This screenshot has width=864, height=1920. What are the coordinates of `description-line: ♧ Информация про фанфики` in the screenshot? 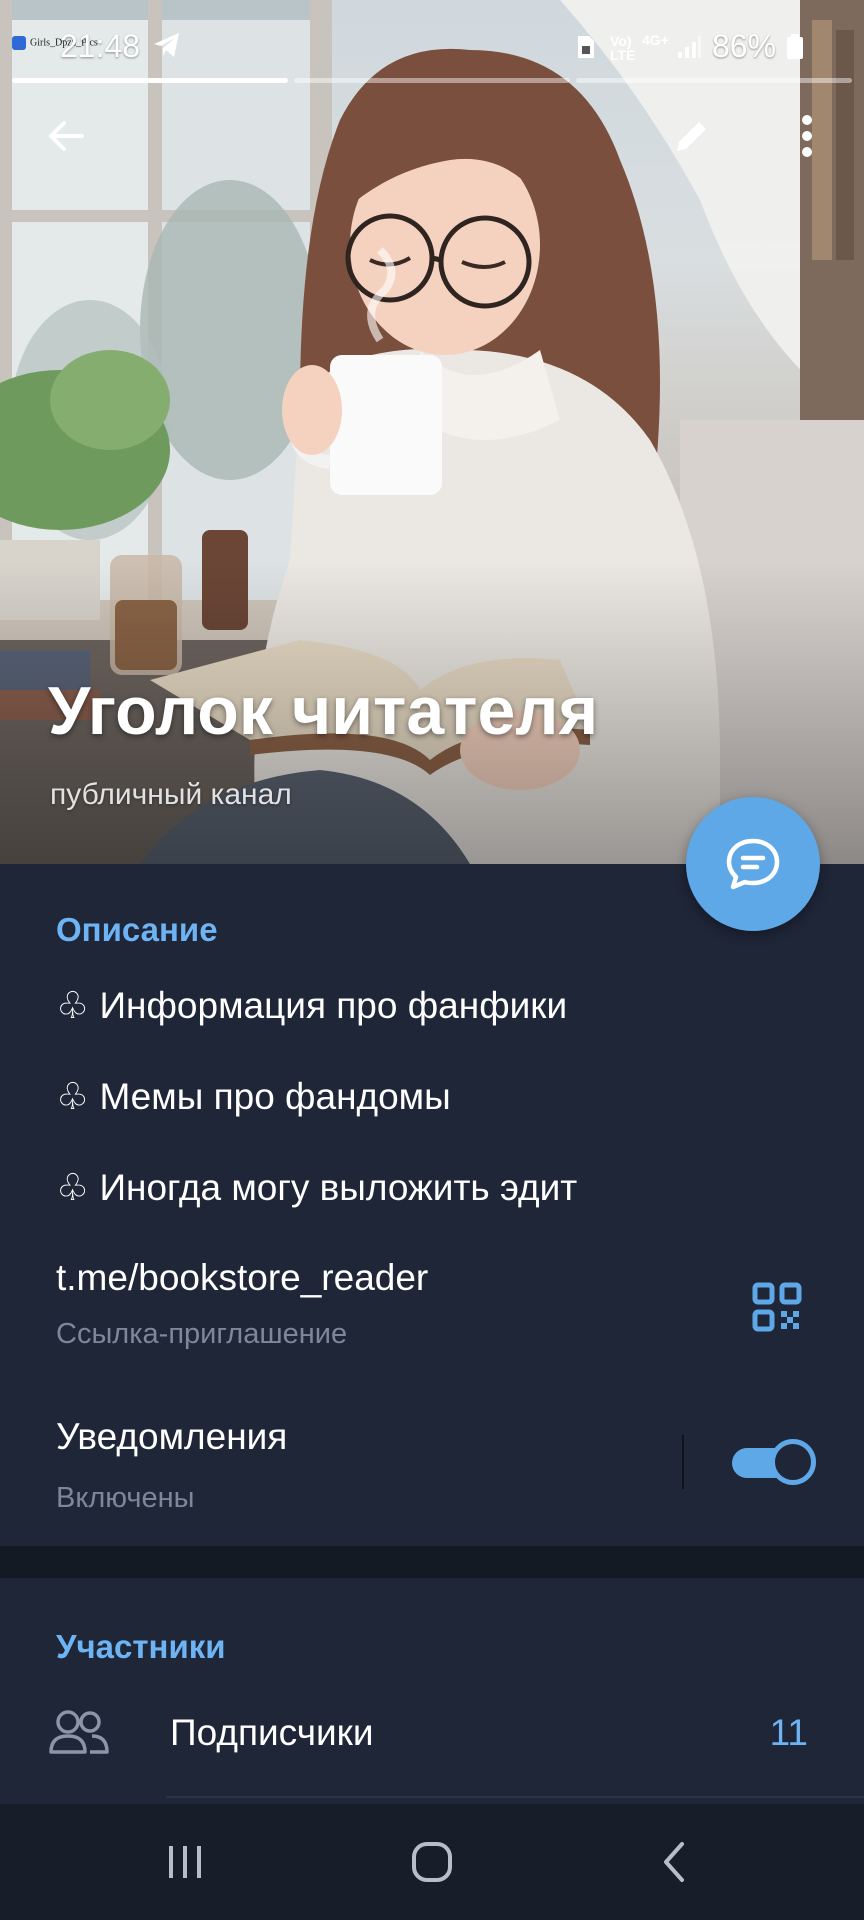 It's located at (312, 1005).